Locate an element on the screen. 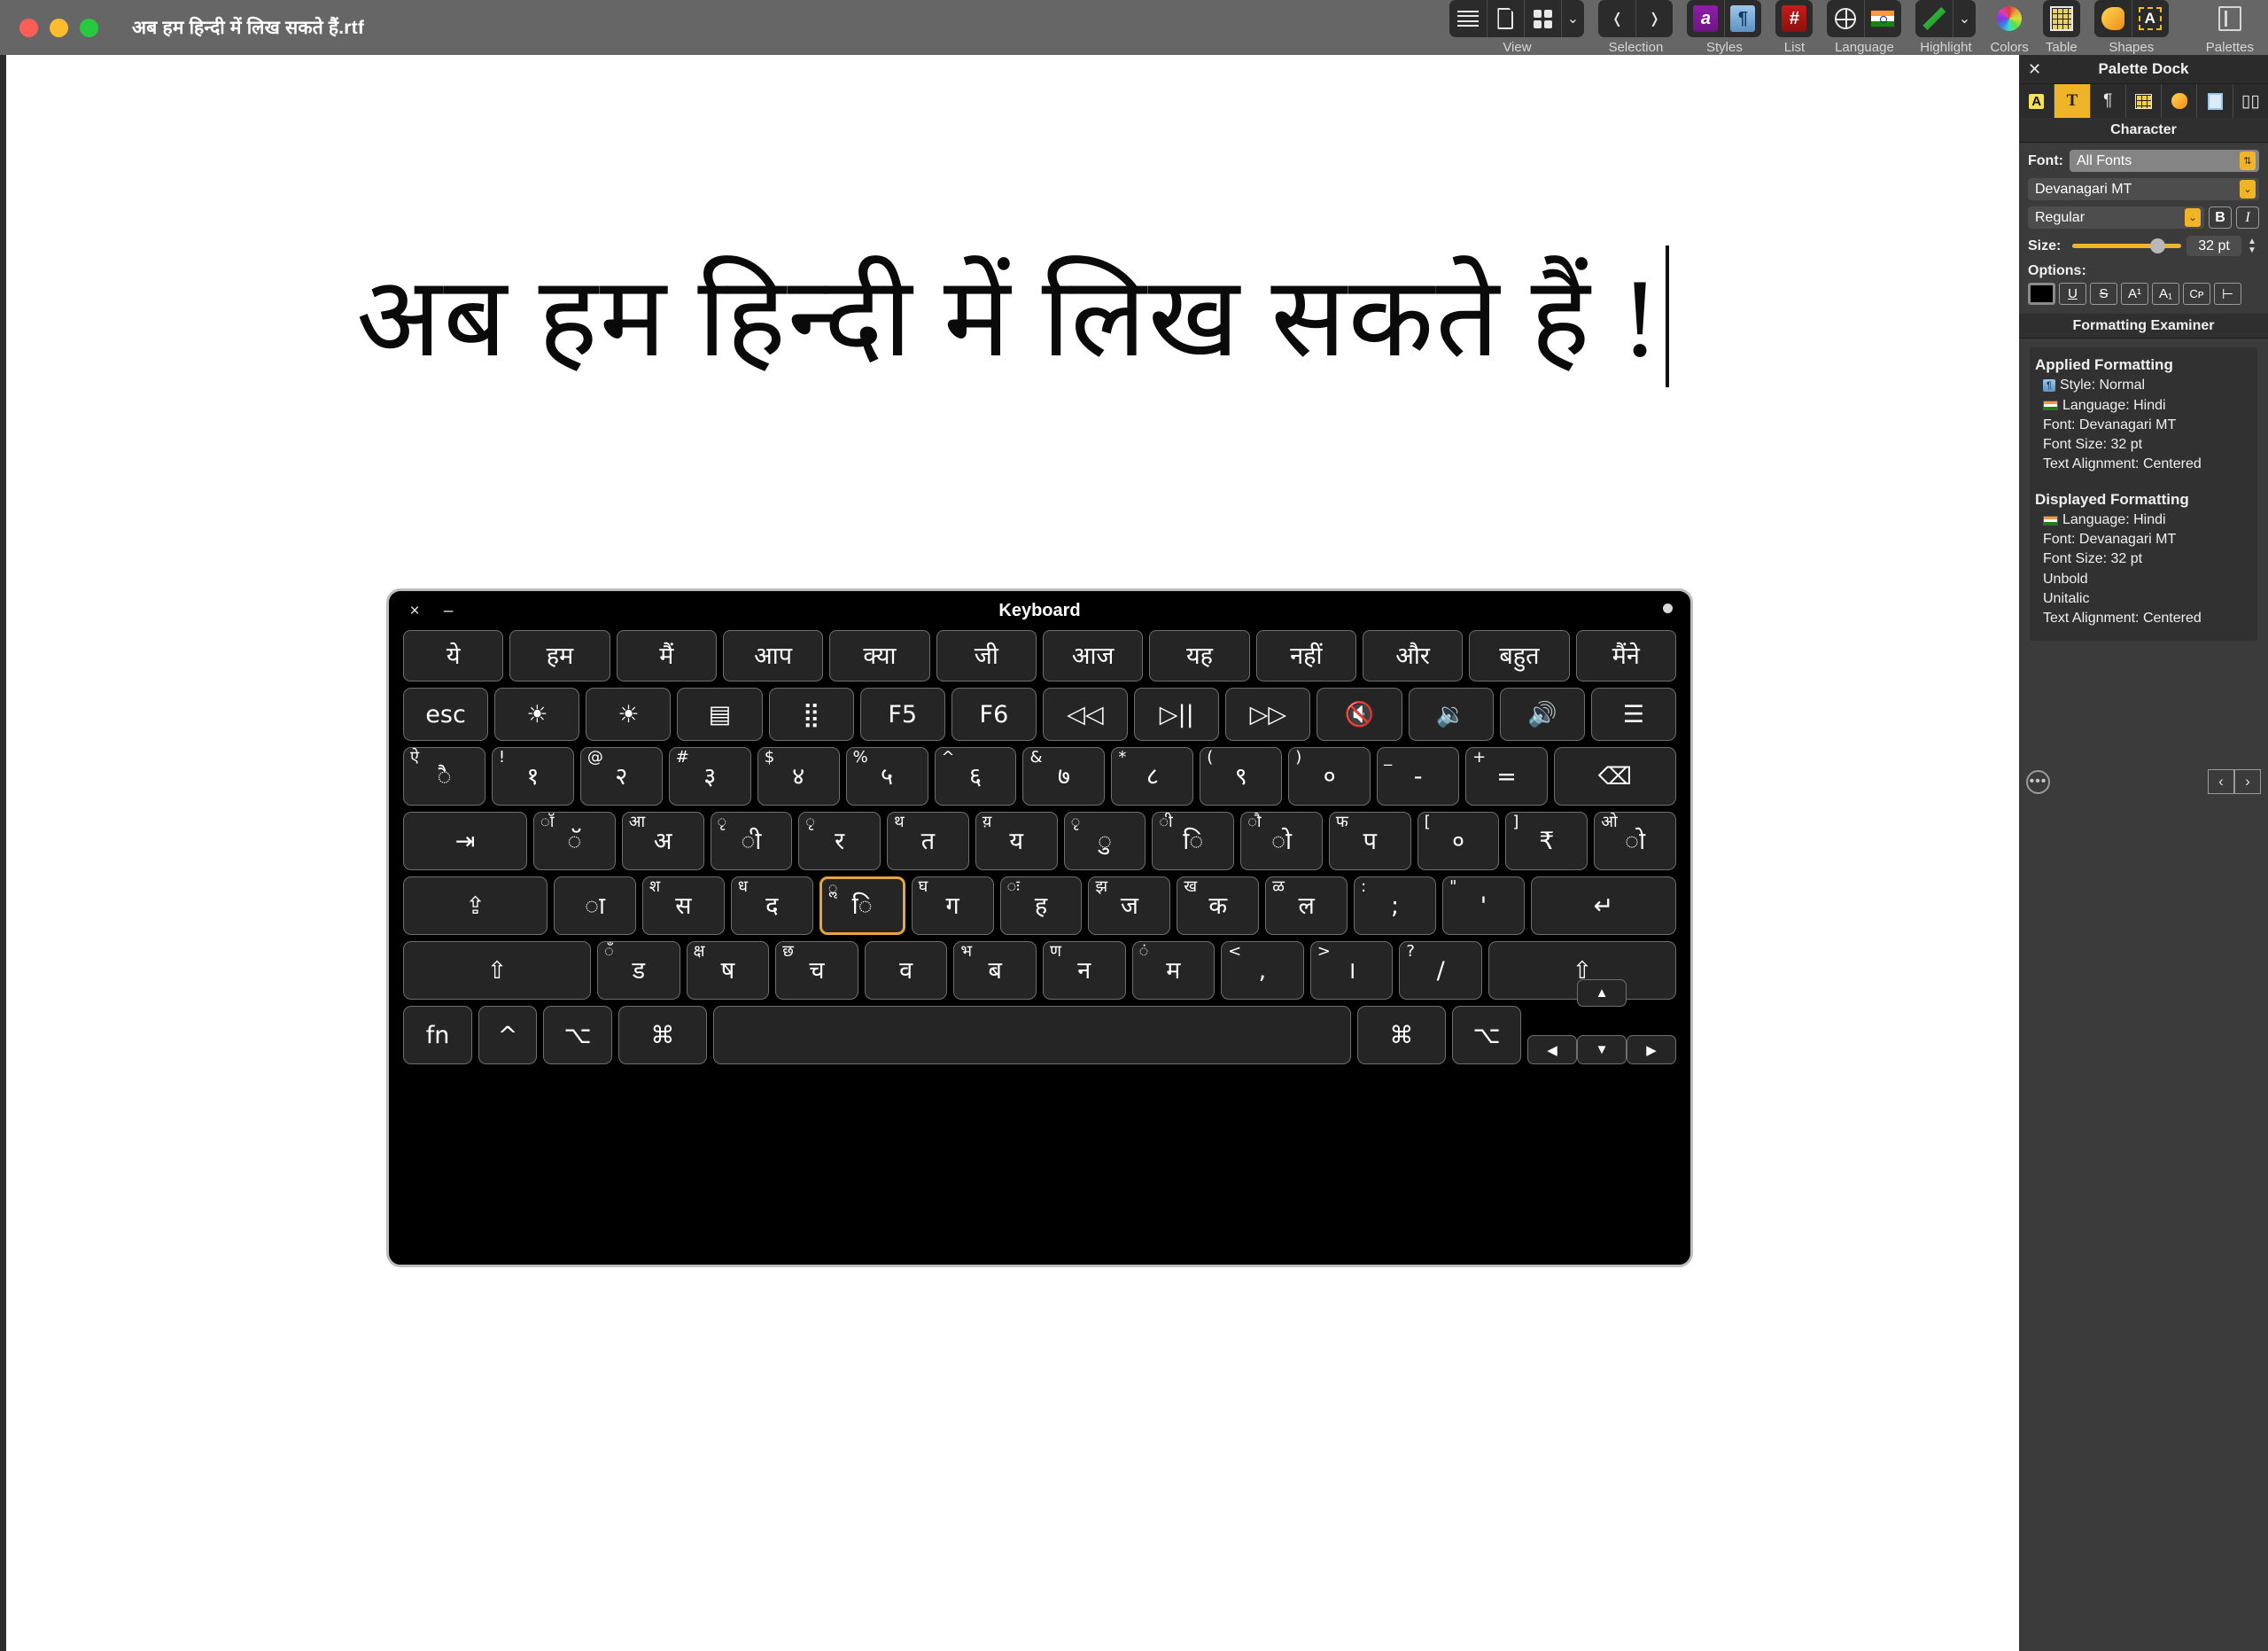 This screenshot has width=2268, height=1651. next-palette-button: › is located at coordinates (2247, 782).